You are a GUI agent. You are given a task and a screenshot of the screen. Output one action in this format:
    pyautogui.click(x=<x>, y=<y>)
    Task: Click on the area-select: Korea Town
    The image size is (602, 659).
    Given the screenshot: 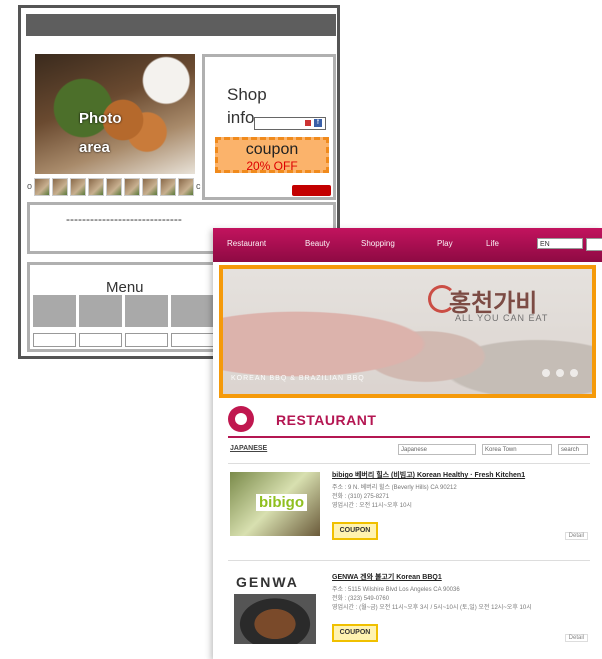 What is the action you would take?
    pyautogui.click(x=517, y=449)
    